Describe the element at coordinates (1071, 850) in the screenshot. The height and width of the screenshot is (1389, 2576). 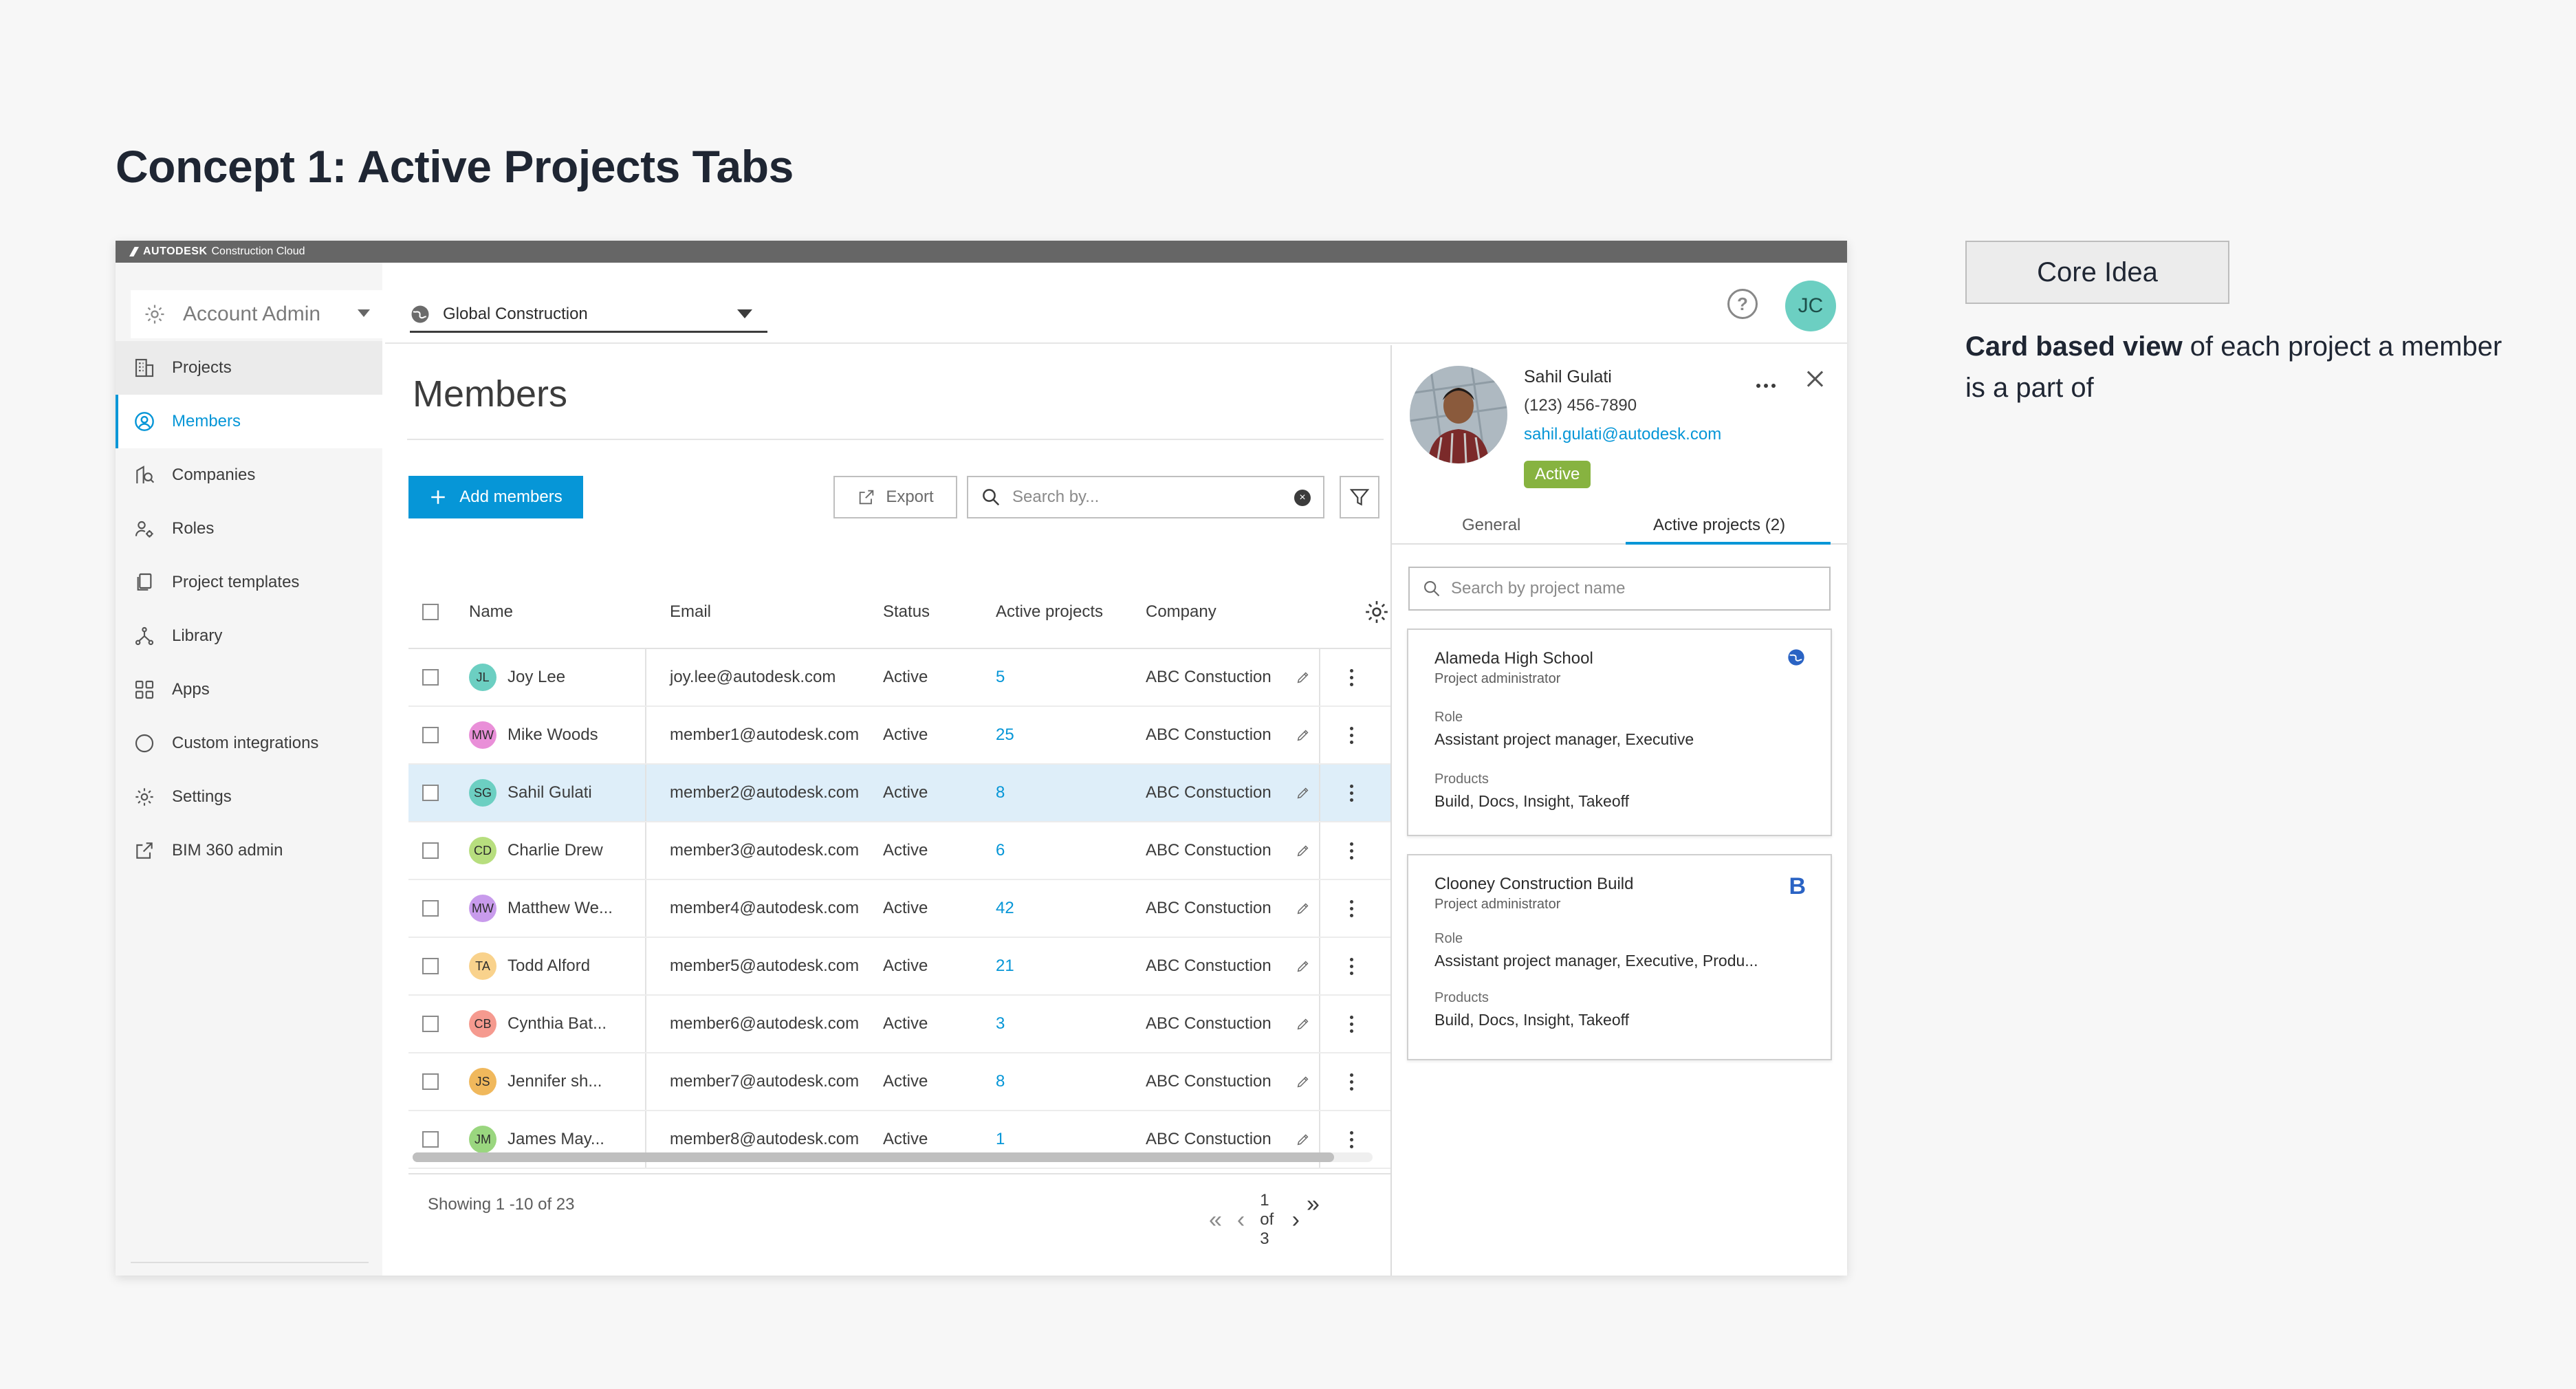
I see `active-projects-link: 6` at that location.